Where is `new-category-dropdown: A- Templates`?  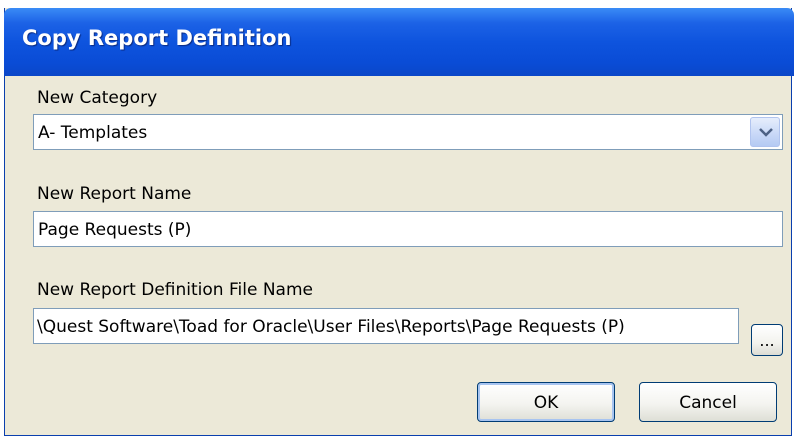 new-category-dropdown: A- Templates is located at coordinates (408, 132).